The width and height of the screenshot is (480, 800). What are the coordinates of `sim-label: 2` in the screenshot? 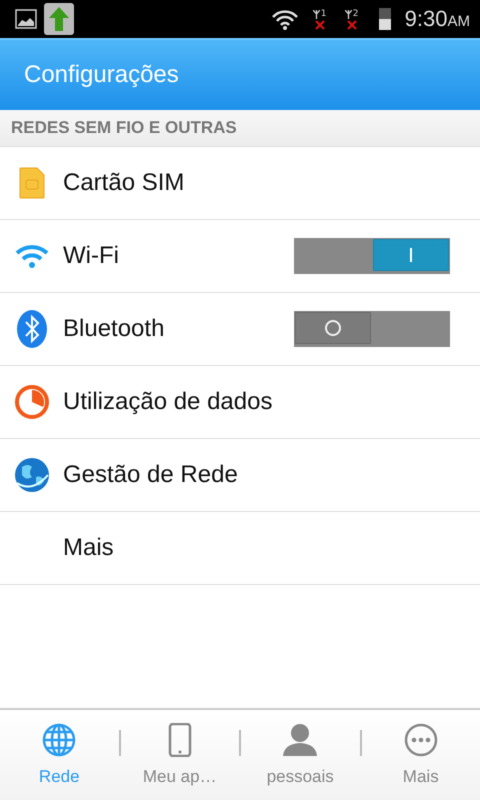 It's located at (355, 14).